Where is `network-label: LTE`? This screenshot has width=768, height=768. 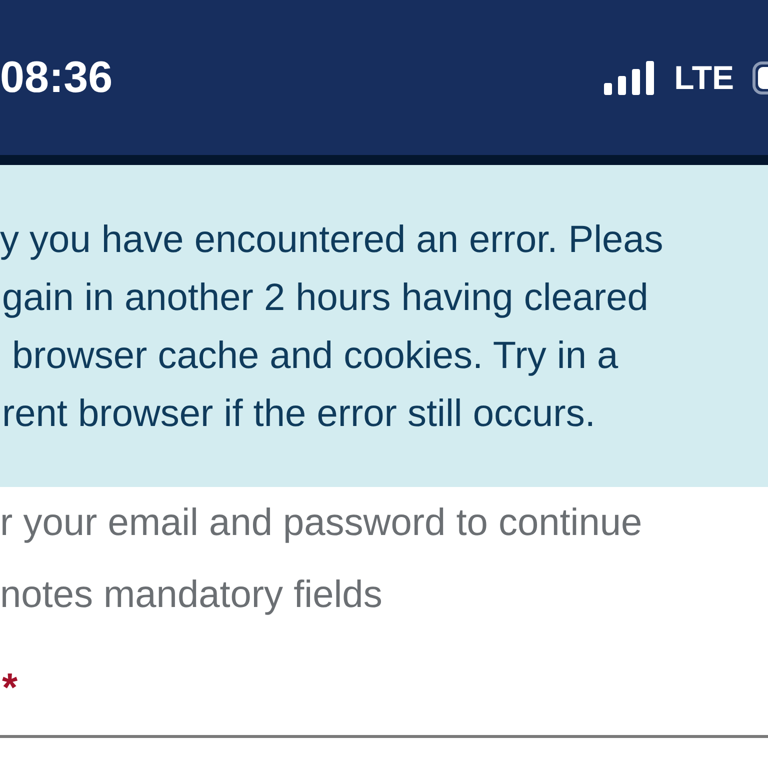
network-label: LTE is located at coordinates (704, 77).